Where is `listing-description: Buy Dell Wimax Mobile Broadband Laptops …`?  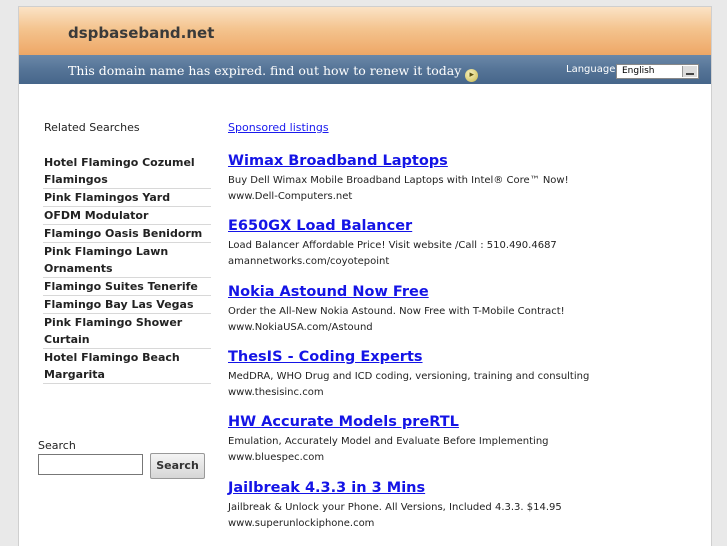 listing-description: Buy Dell Wimax Mobile Broadband Laptops … is located at coordinates (398, 180).